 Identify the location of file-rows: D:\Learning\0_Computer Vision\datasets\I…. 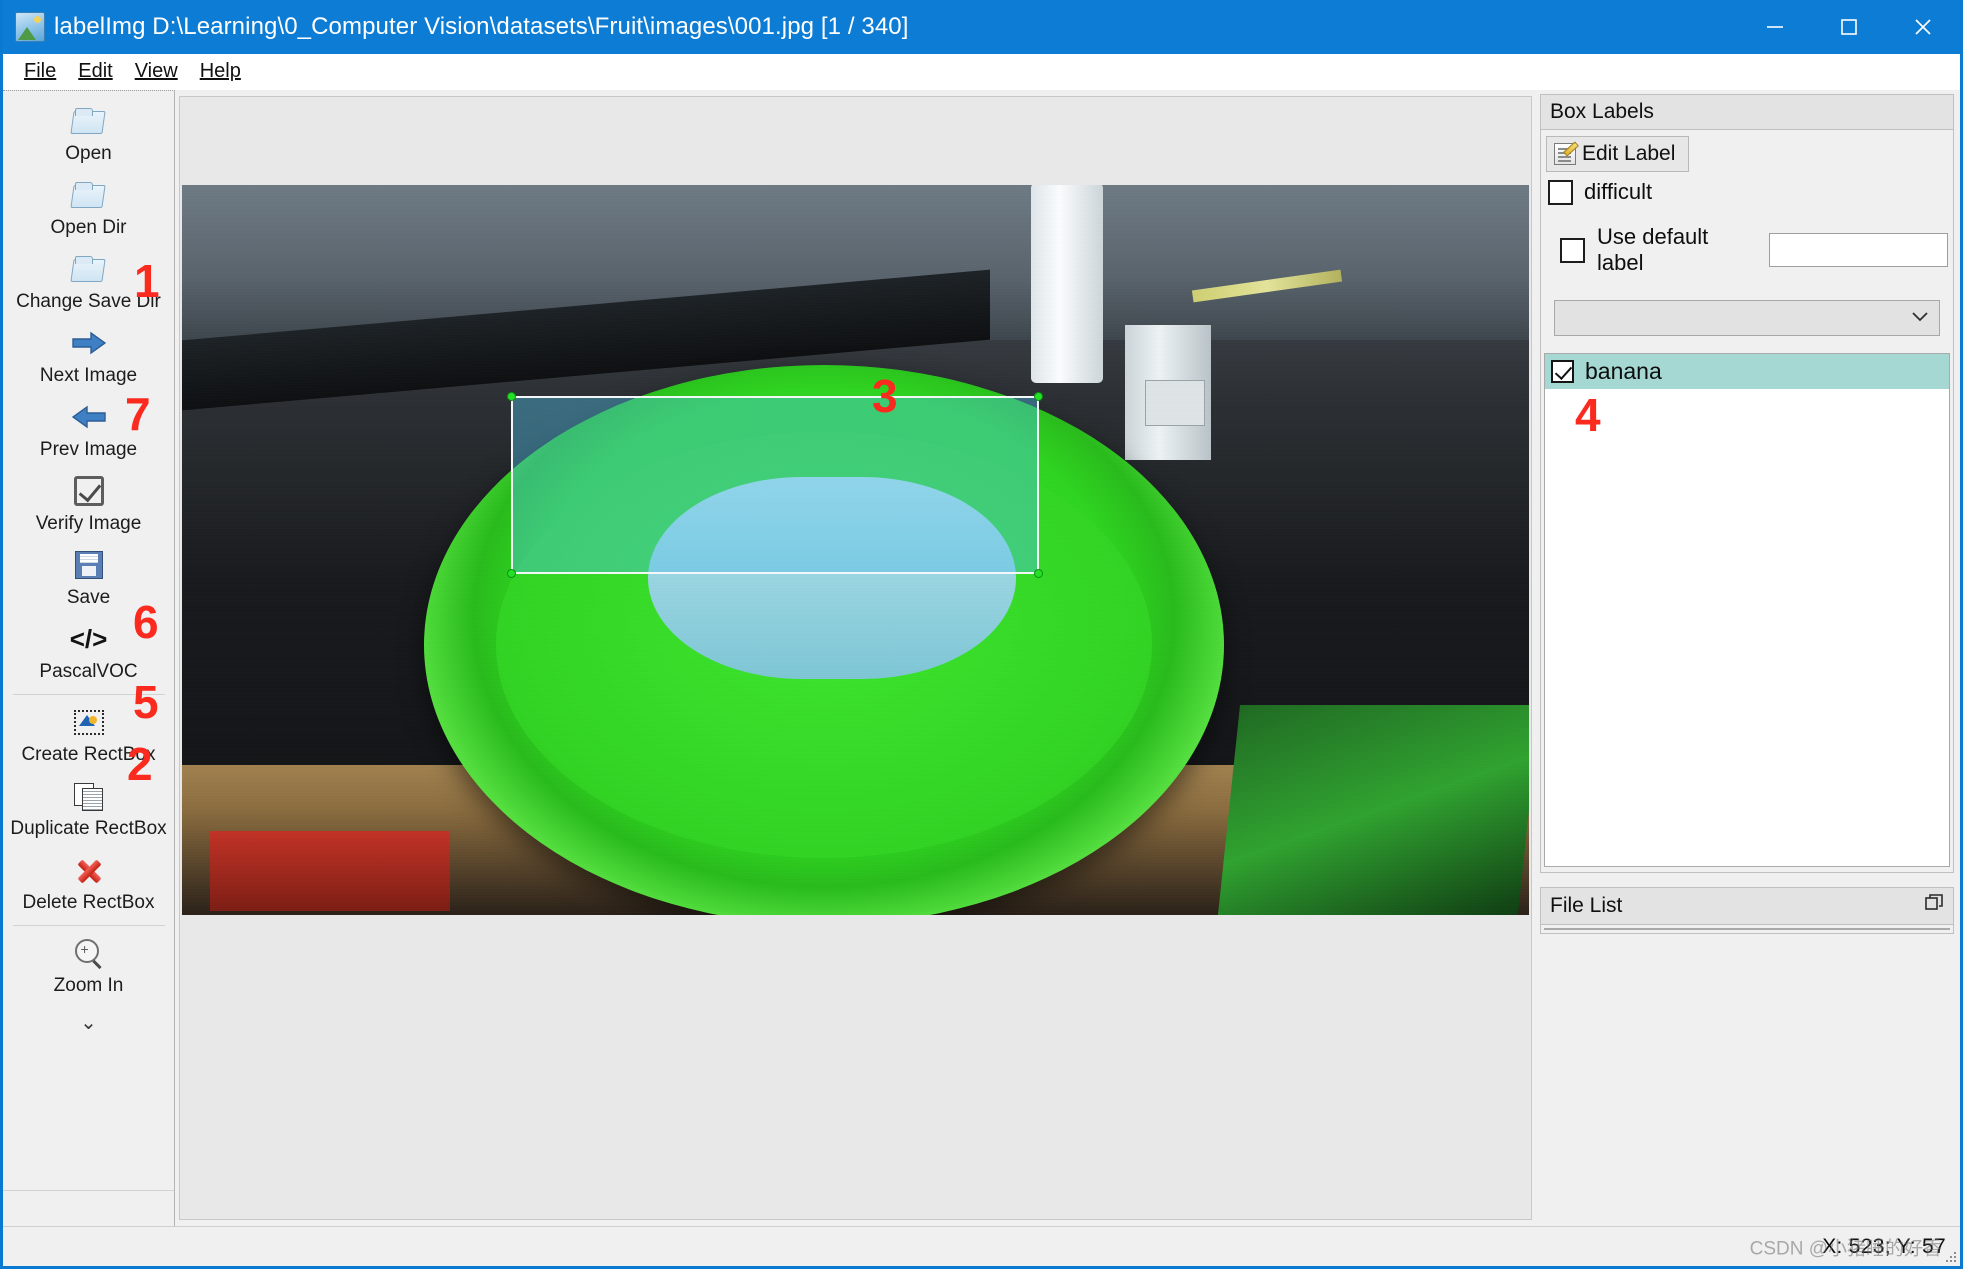
(1736, 929).